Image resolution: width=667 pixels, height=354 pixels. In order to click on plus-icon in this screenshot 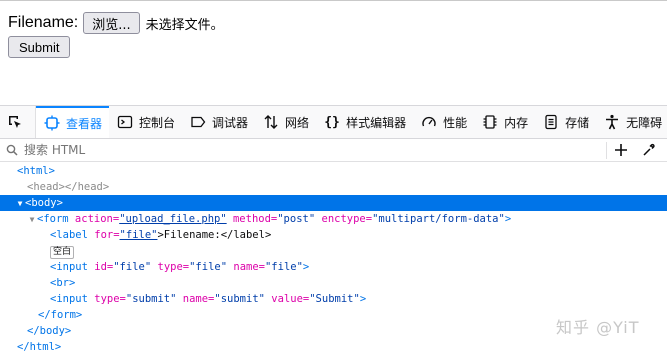, I will do `click(621, 150)`.